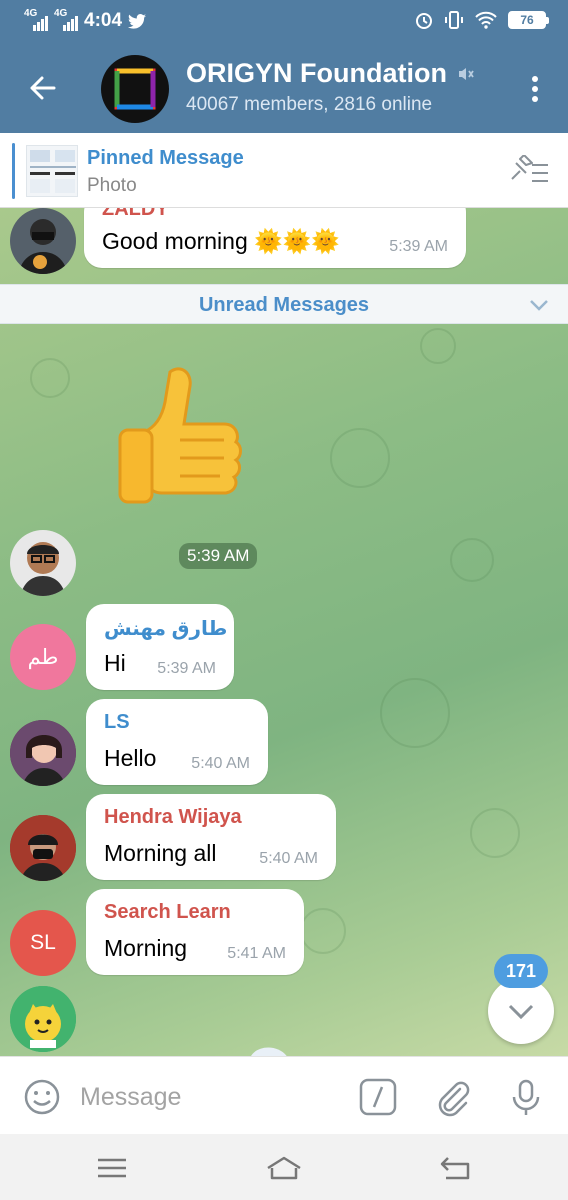  I want to click on signal-icon: 4G, so click(36, 19).